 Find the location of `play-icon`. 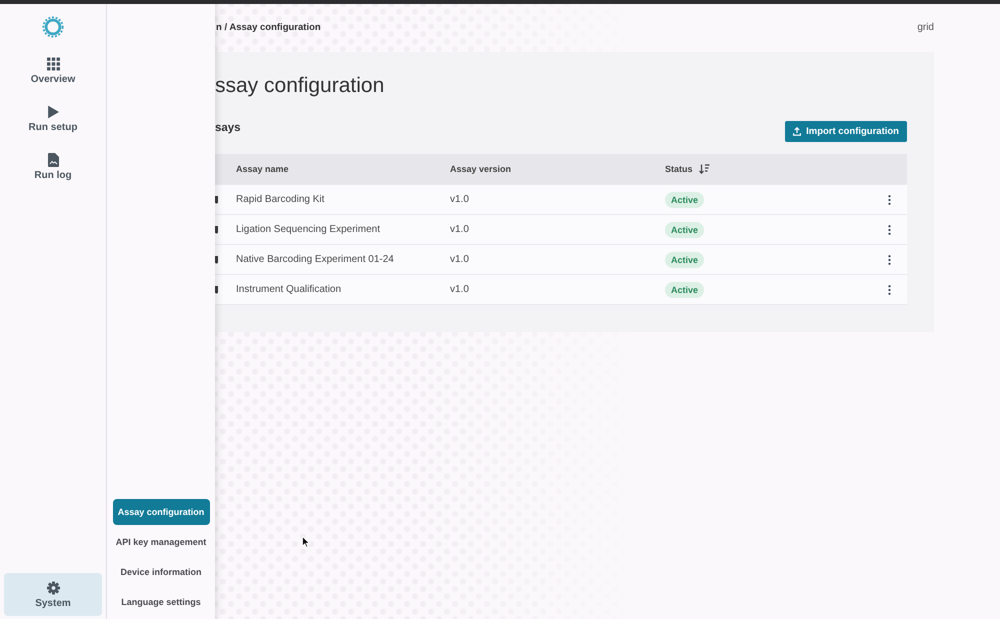

play-icon is located at coordinates (53, 112).